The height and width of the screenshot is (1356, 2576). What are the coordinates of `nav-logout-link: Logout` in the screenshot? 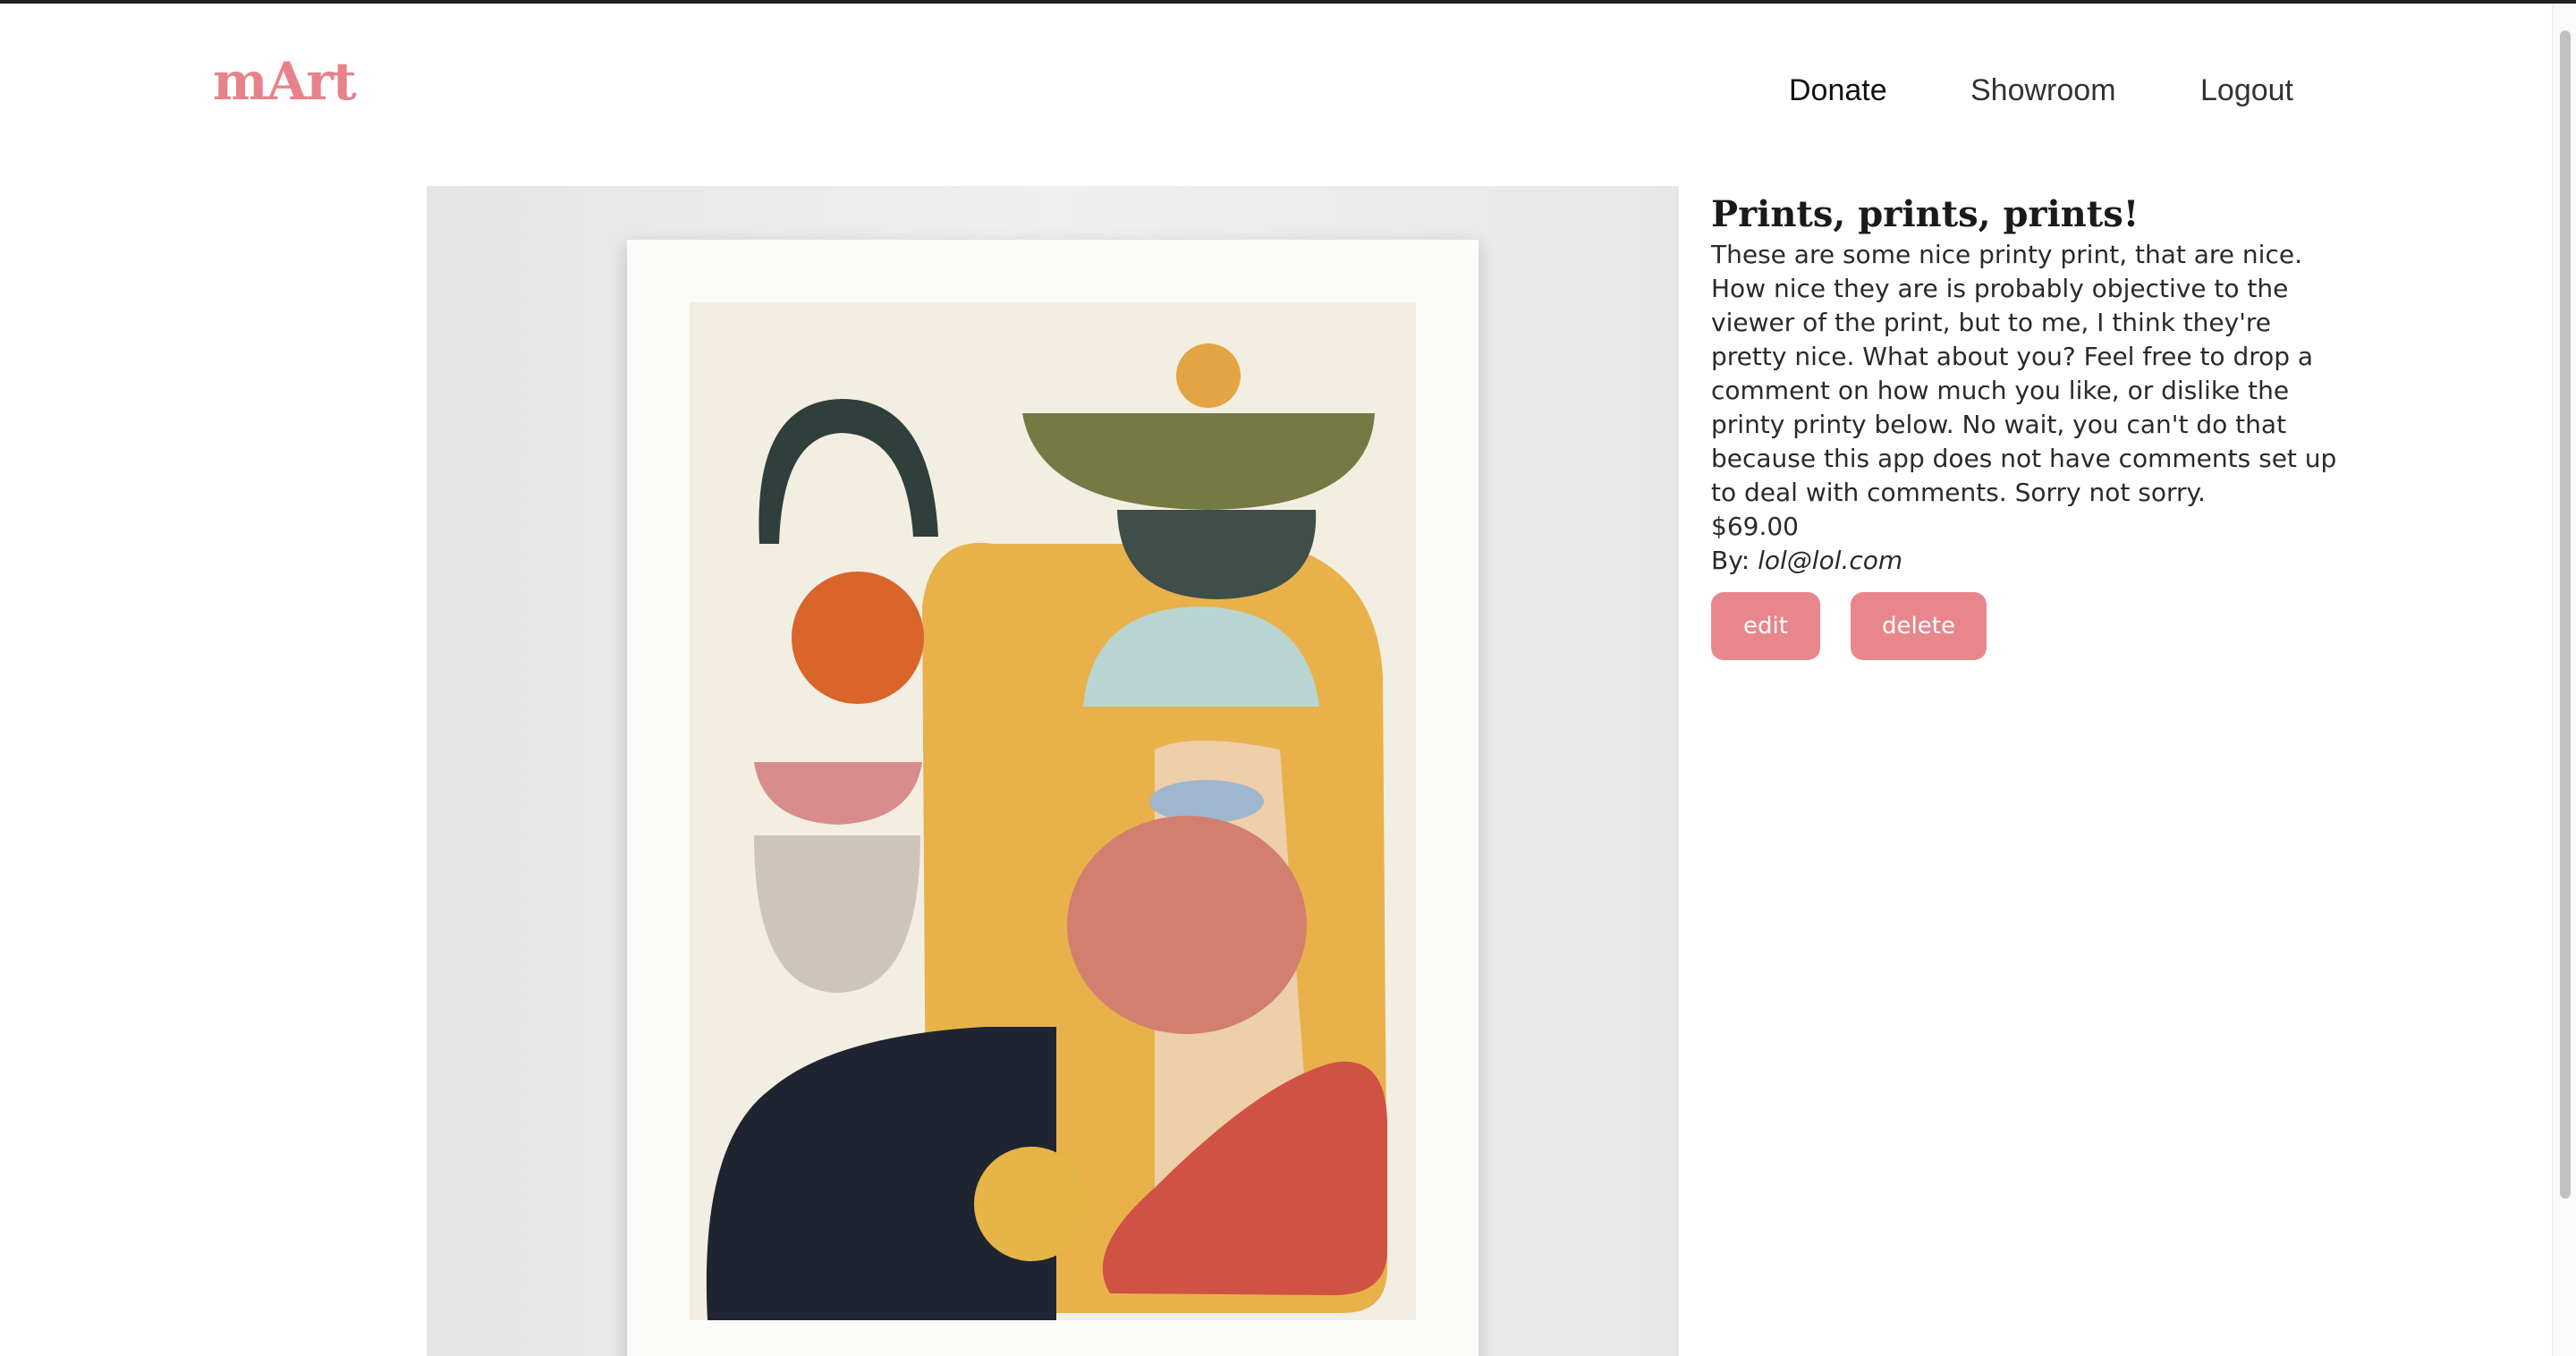 It's located at (2246, 91).